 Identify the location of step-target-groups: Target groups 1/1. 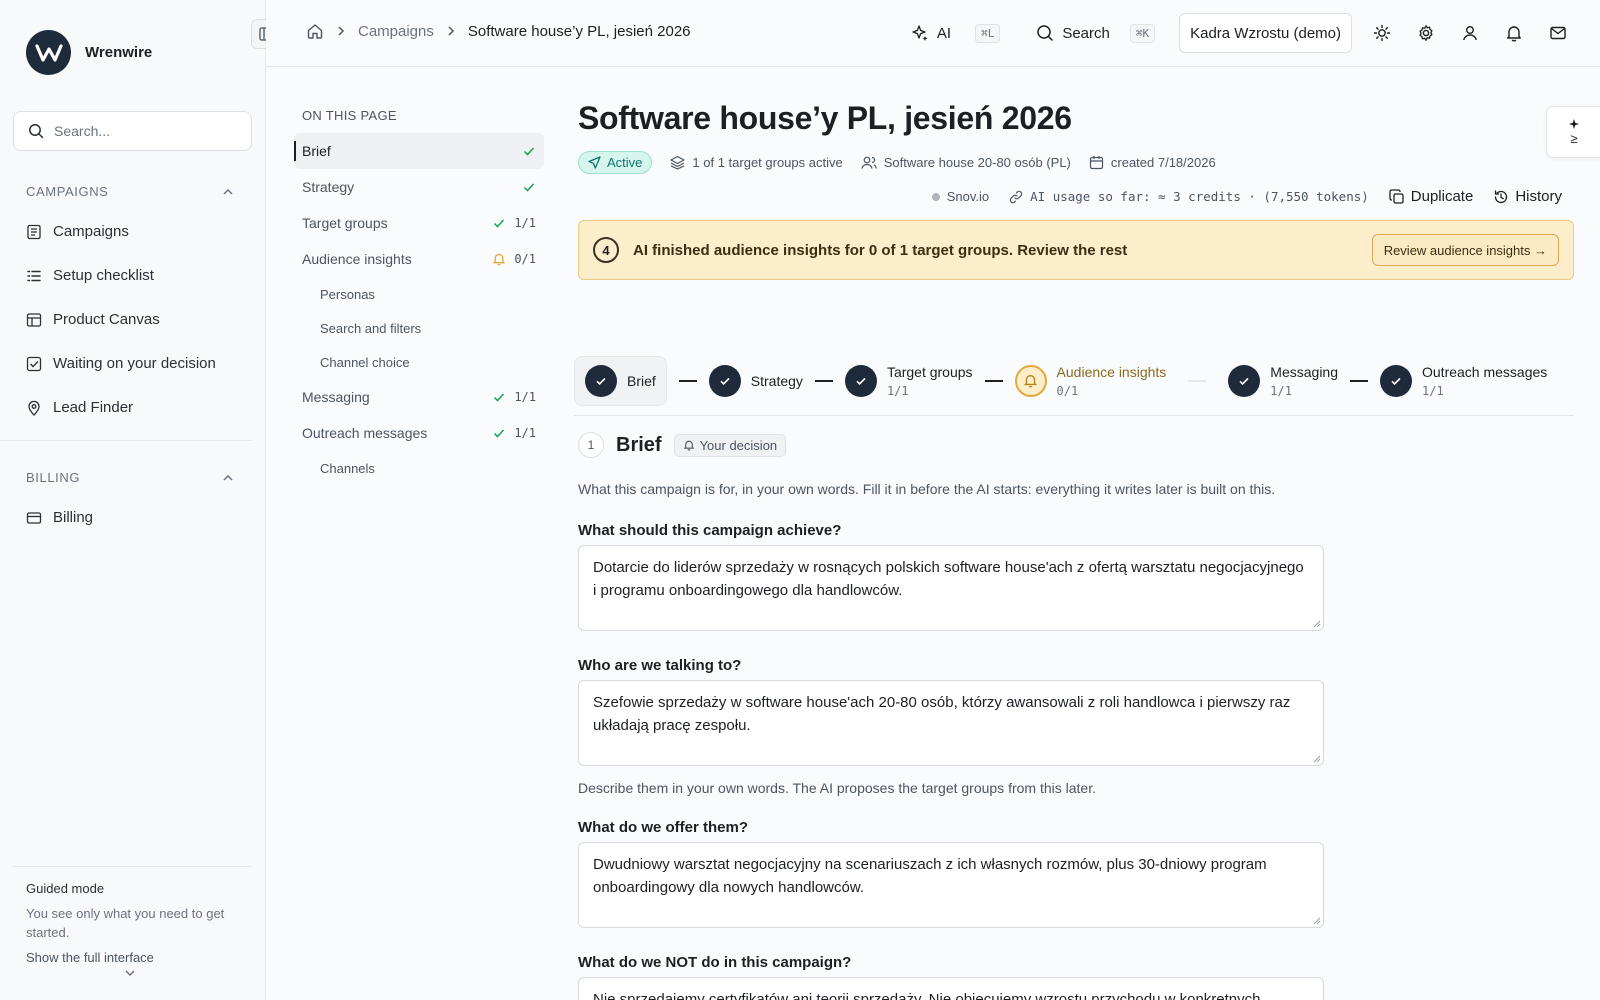
(908, 380).